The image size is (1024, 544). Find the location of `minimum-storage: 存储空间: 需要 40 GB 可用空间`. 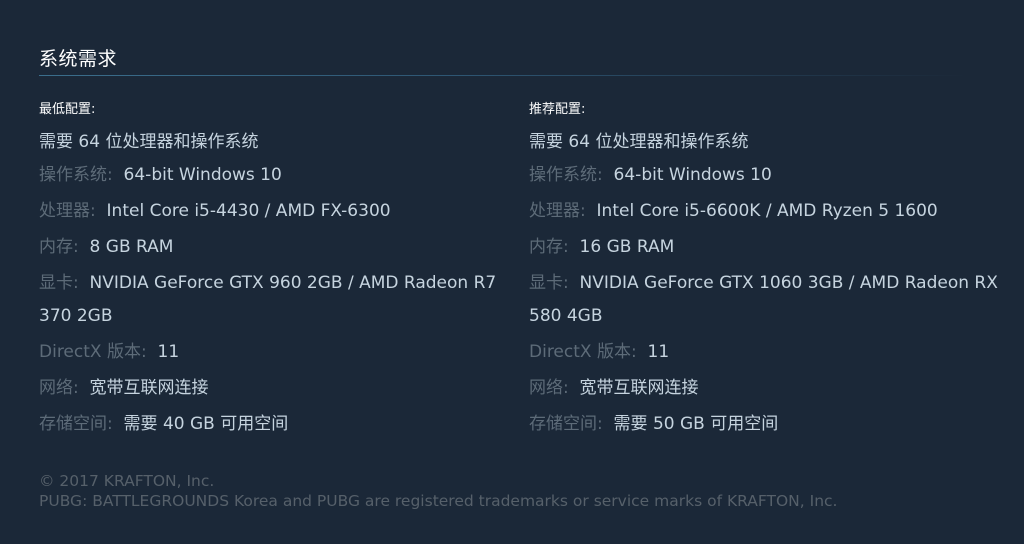

minimum-storage: 存储空间: 需要 40 GB 可用空间 is located at coordinates (279, 424).